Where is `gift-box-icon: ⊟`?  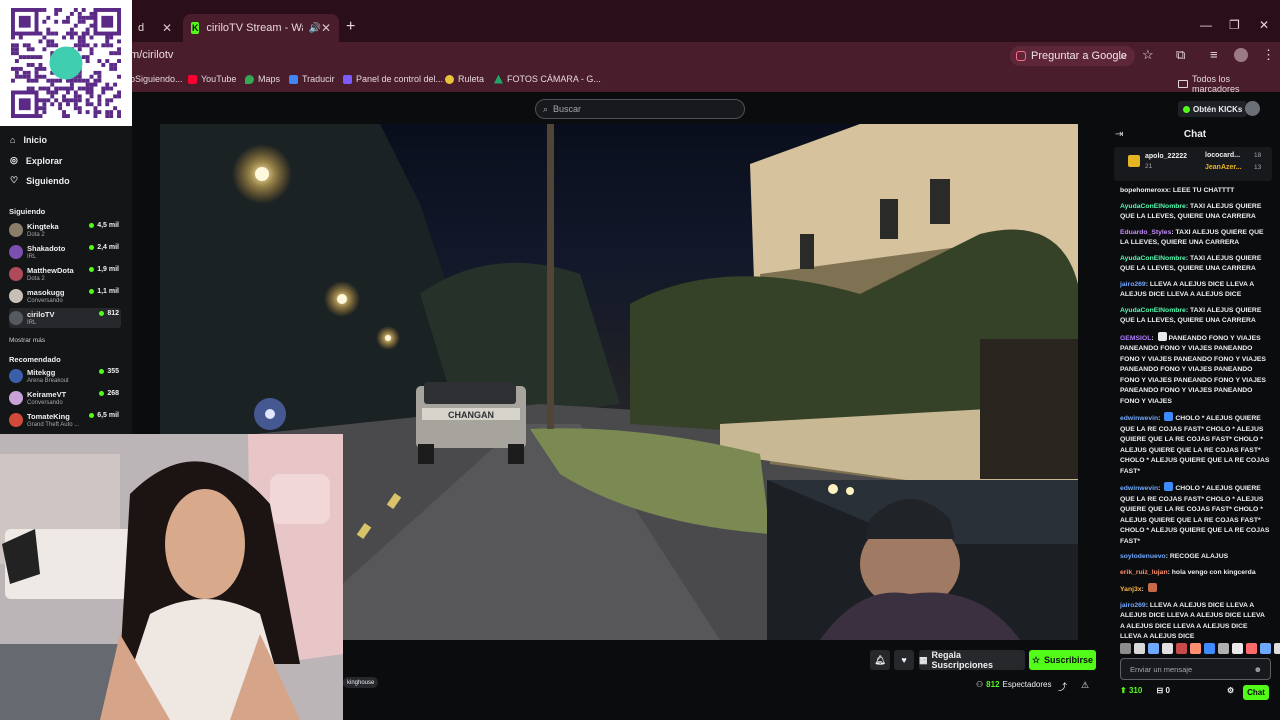 gift-box-icon: ⊟ is located at coordinates (1160, 690).